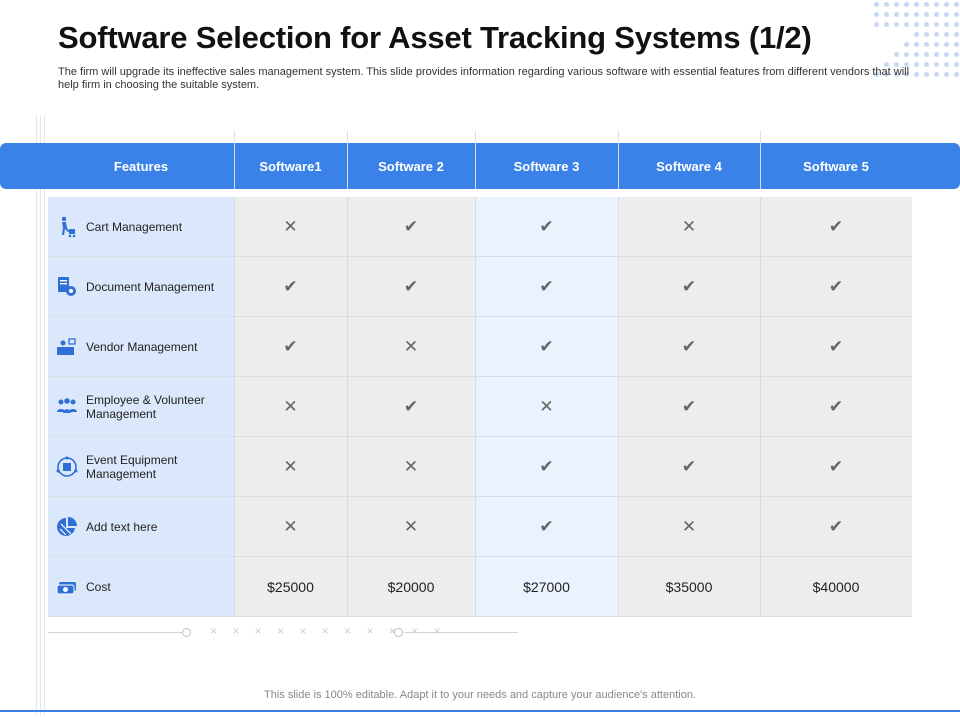 Image resolution: width=960 pixels, height=720 pixels. Describe the element at coordinates (122, 526) in the screenshot. I see `feature-label: Add text here` at that location.